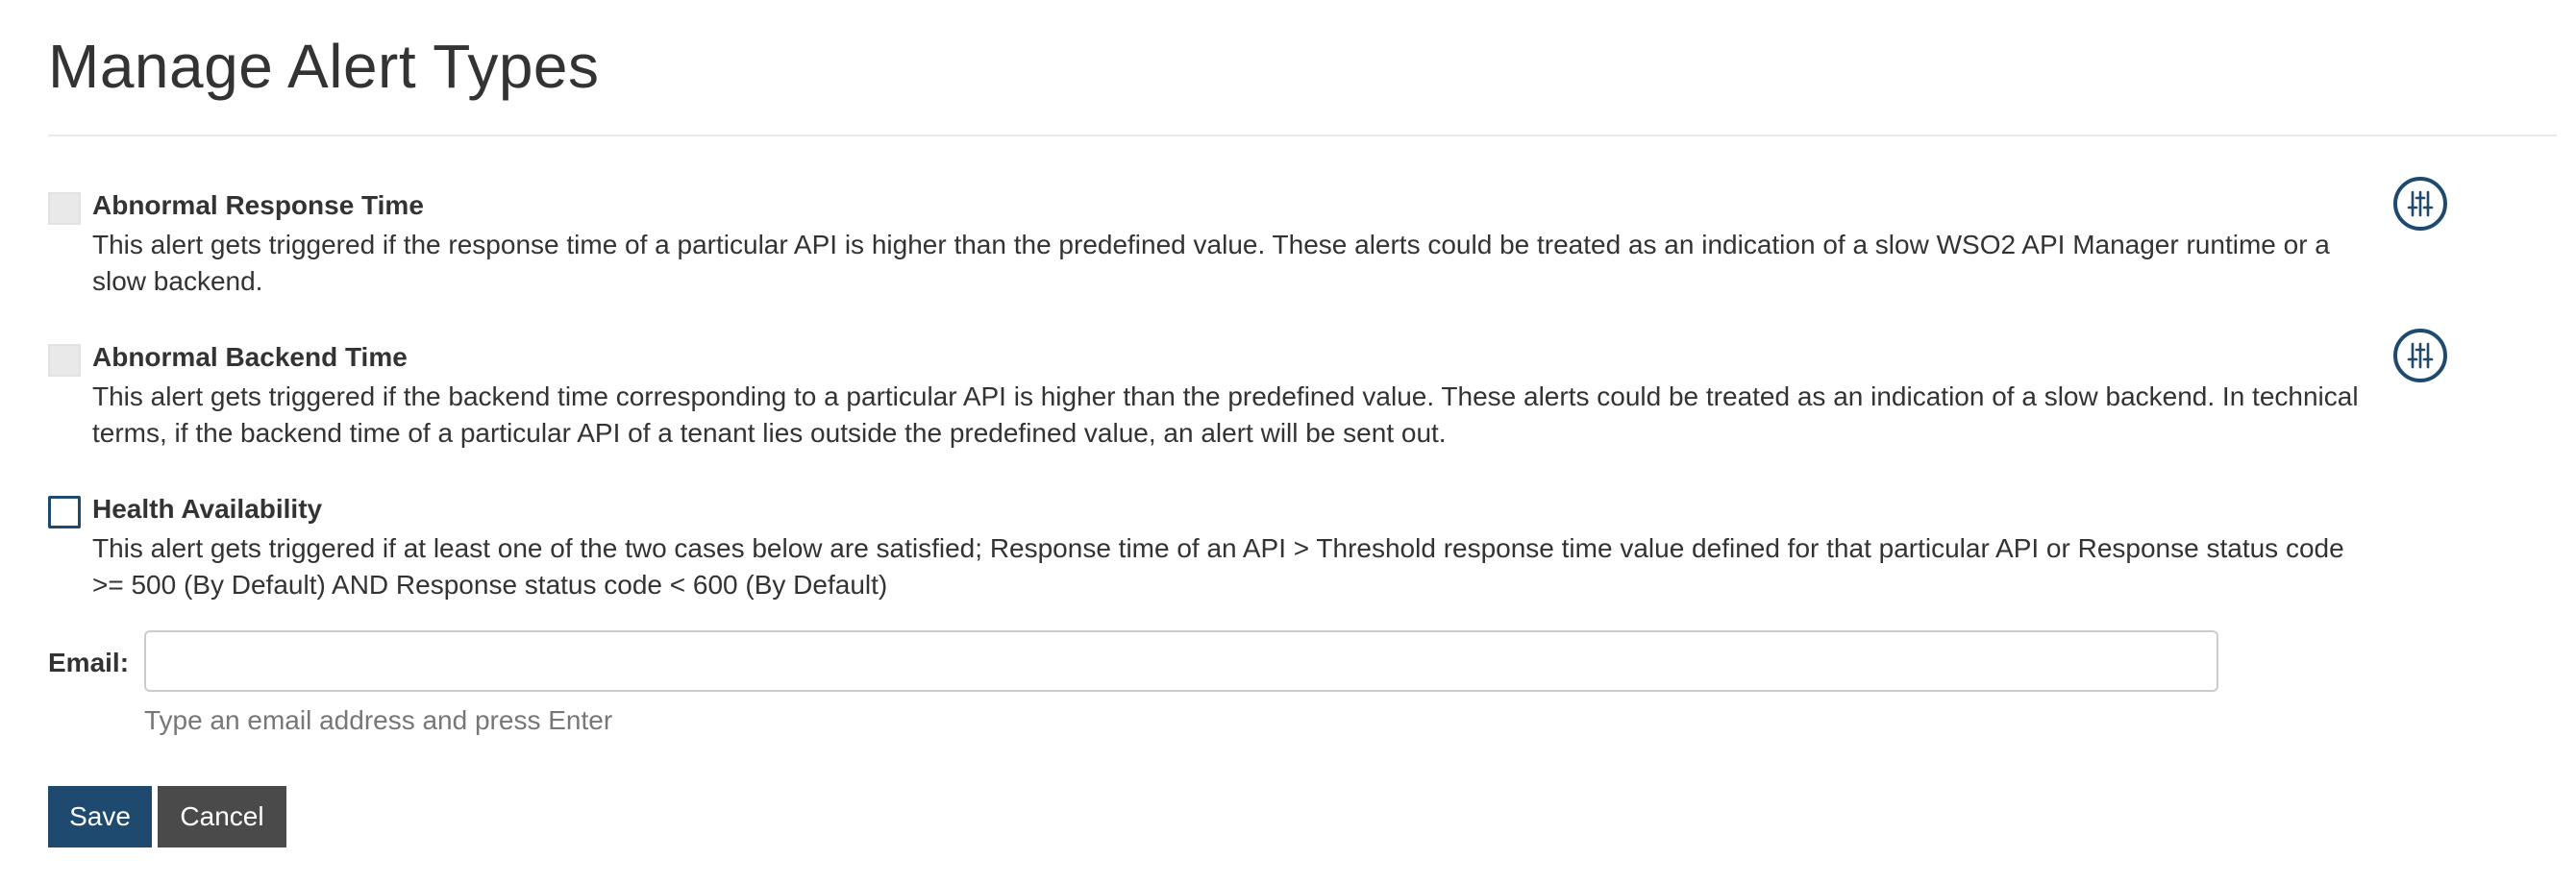  Describe the element at coordinates (208, 509) in the screenshot. I see `alert-name: Health Availability` at that location.